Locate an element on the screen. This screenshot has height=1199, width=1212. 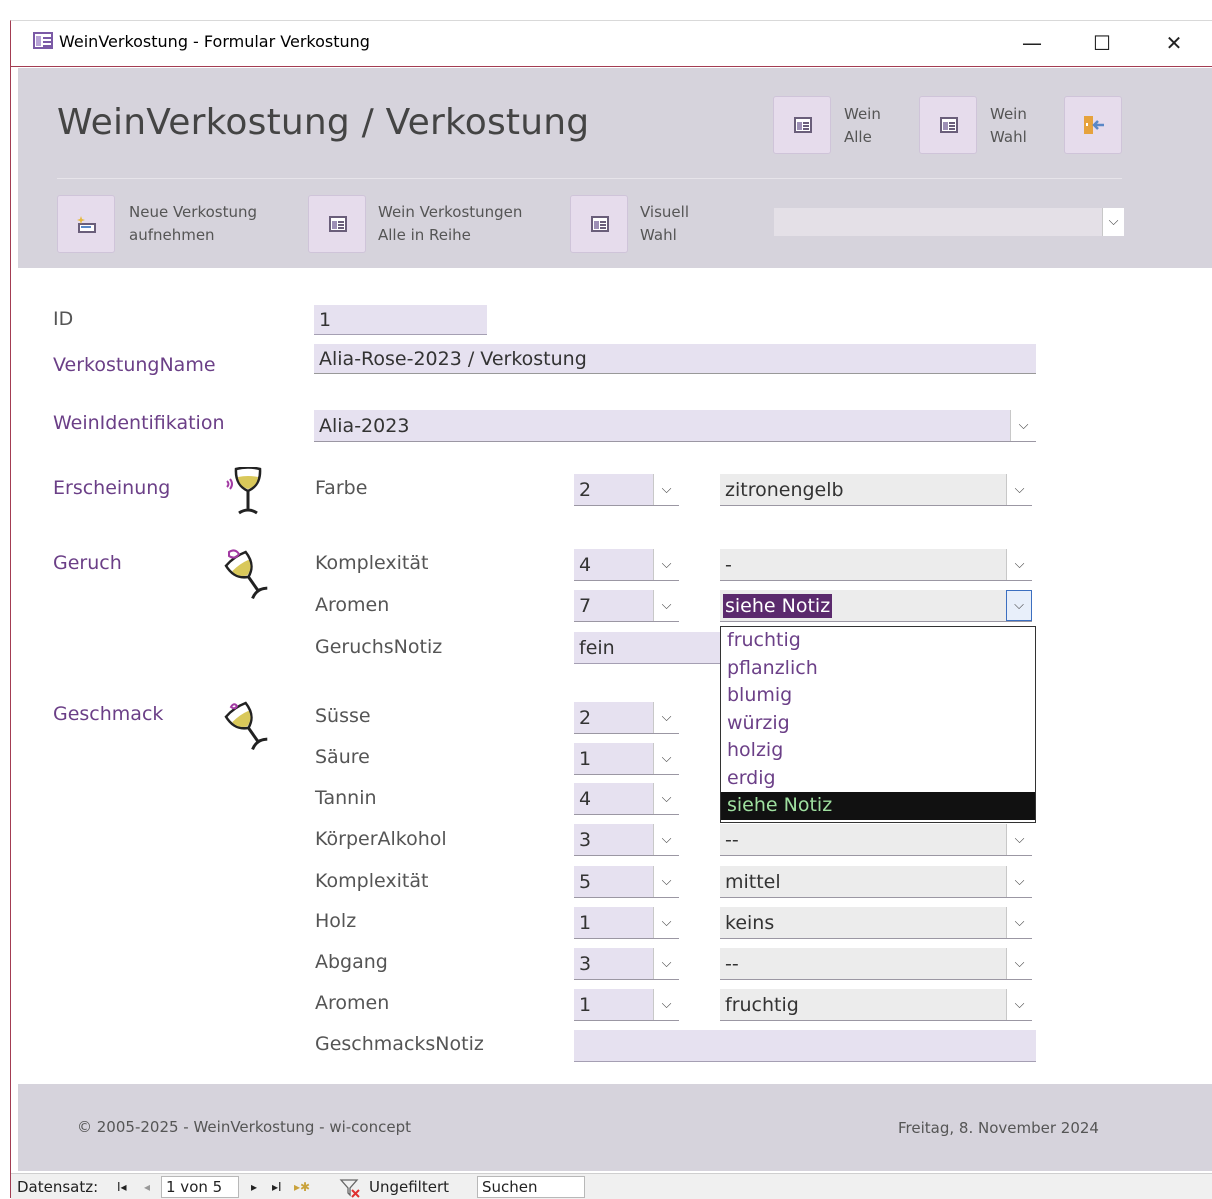
abgang-text-combo: -- ⌵ is located at coordinates (876, 964).